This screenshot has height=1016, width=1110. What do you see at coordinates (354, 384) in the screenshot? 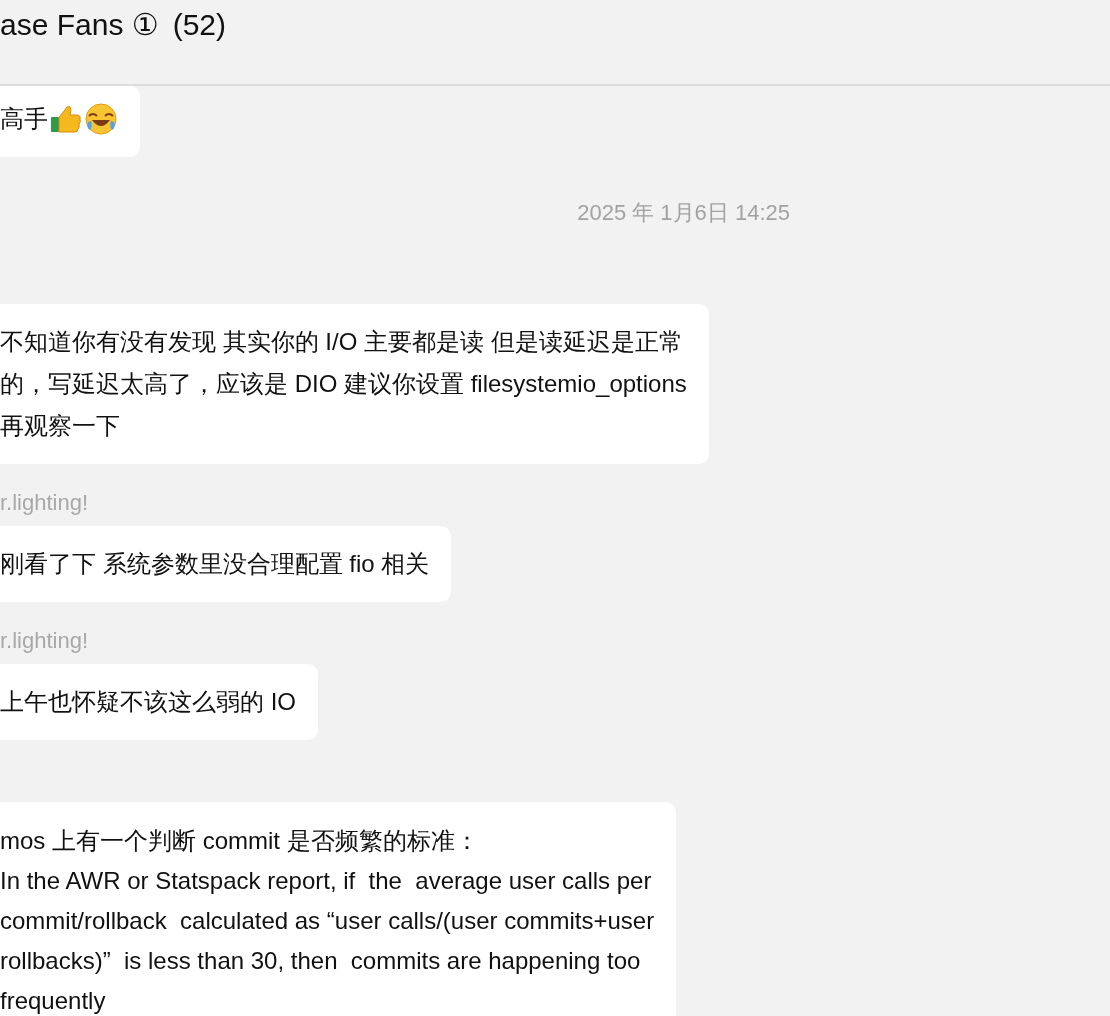
I see `message-bubble: 不知道你有没有发现 其实你的 I/O 主要都是读 但是读延迟是正常 的，写延迟太高了，应该是 DIO 建议你设置 filesystemio_options 再观察一下` at bounding box center [354, 384].